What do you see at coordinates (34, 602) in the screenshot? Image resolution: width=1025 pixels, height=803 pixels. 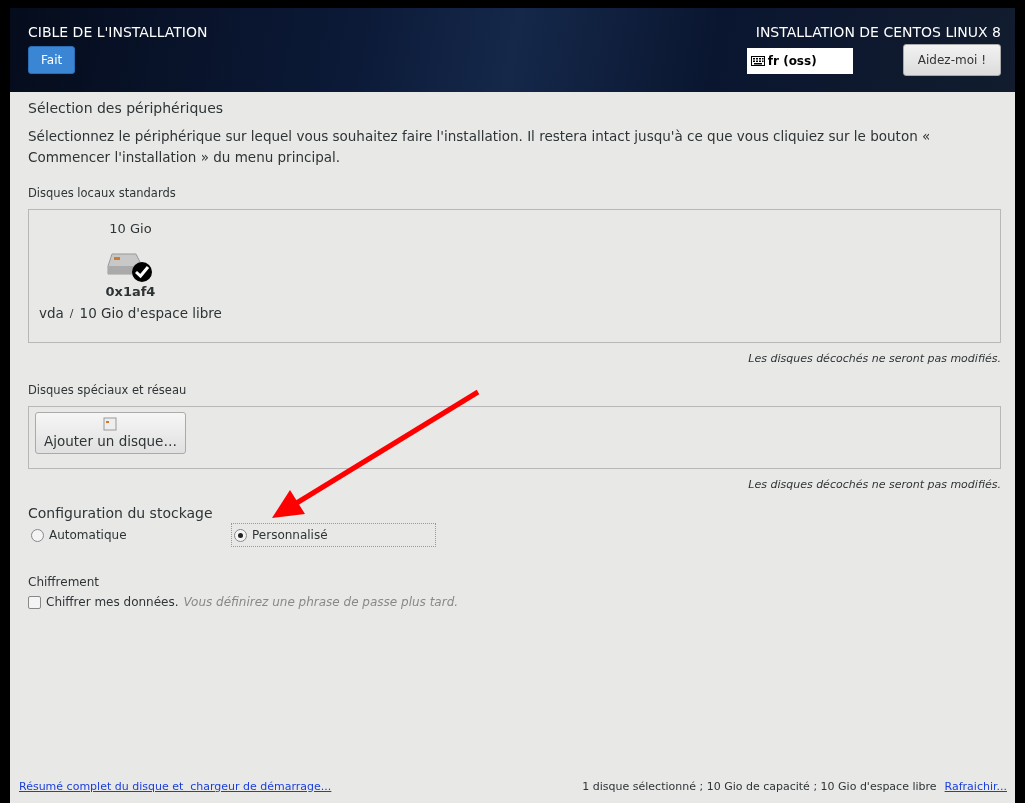 I see `checkbox` at bounding box center [34, 602].